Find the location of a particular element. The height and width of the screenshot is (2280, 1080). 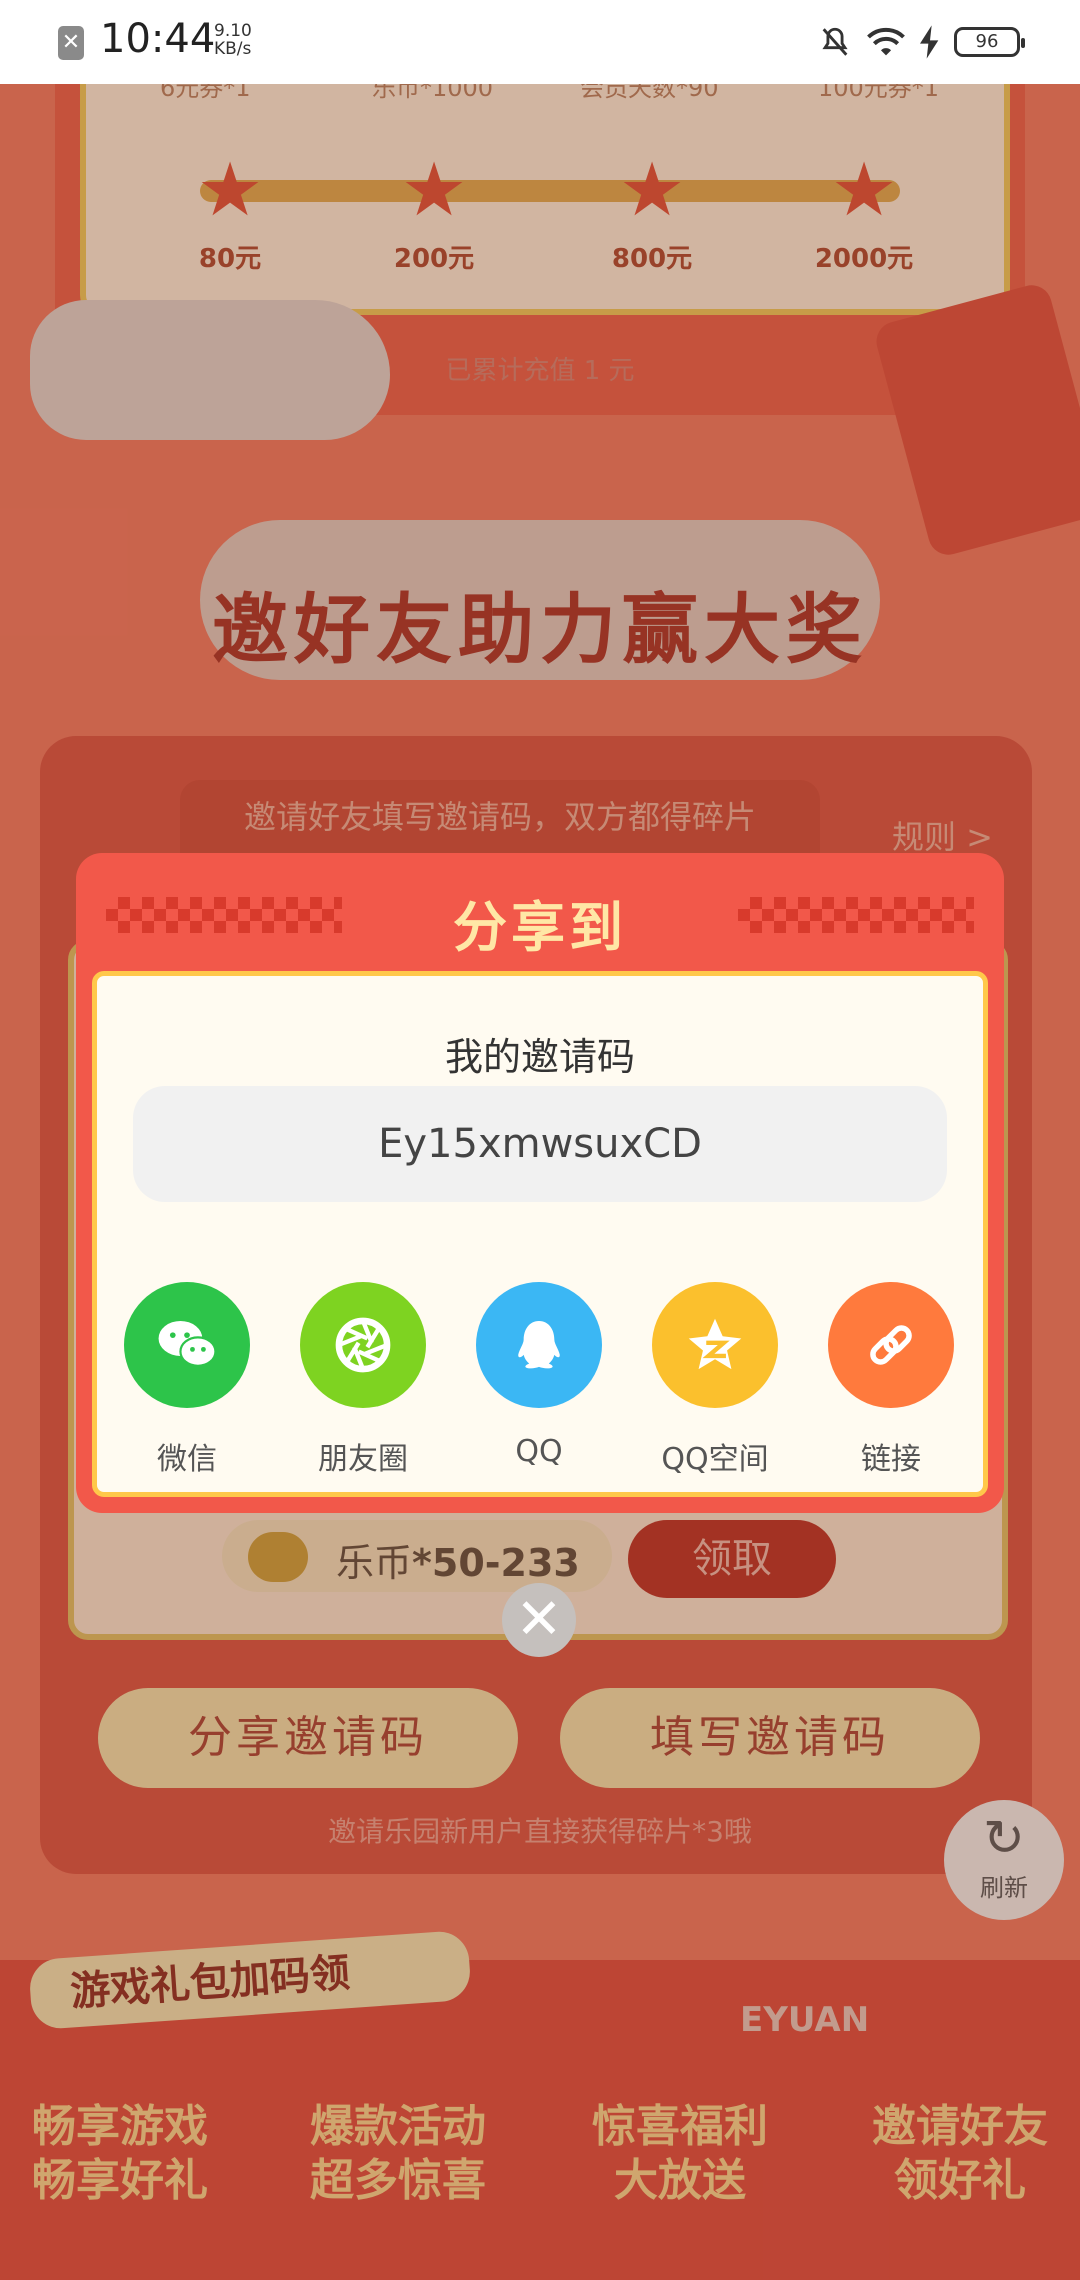

modal-title: 分享到 is located at coordinates (540, 927).